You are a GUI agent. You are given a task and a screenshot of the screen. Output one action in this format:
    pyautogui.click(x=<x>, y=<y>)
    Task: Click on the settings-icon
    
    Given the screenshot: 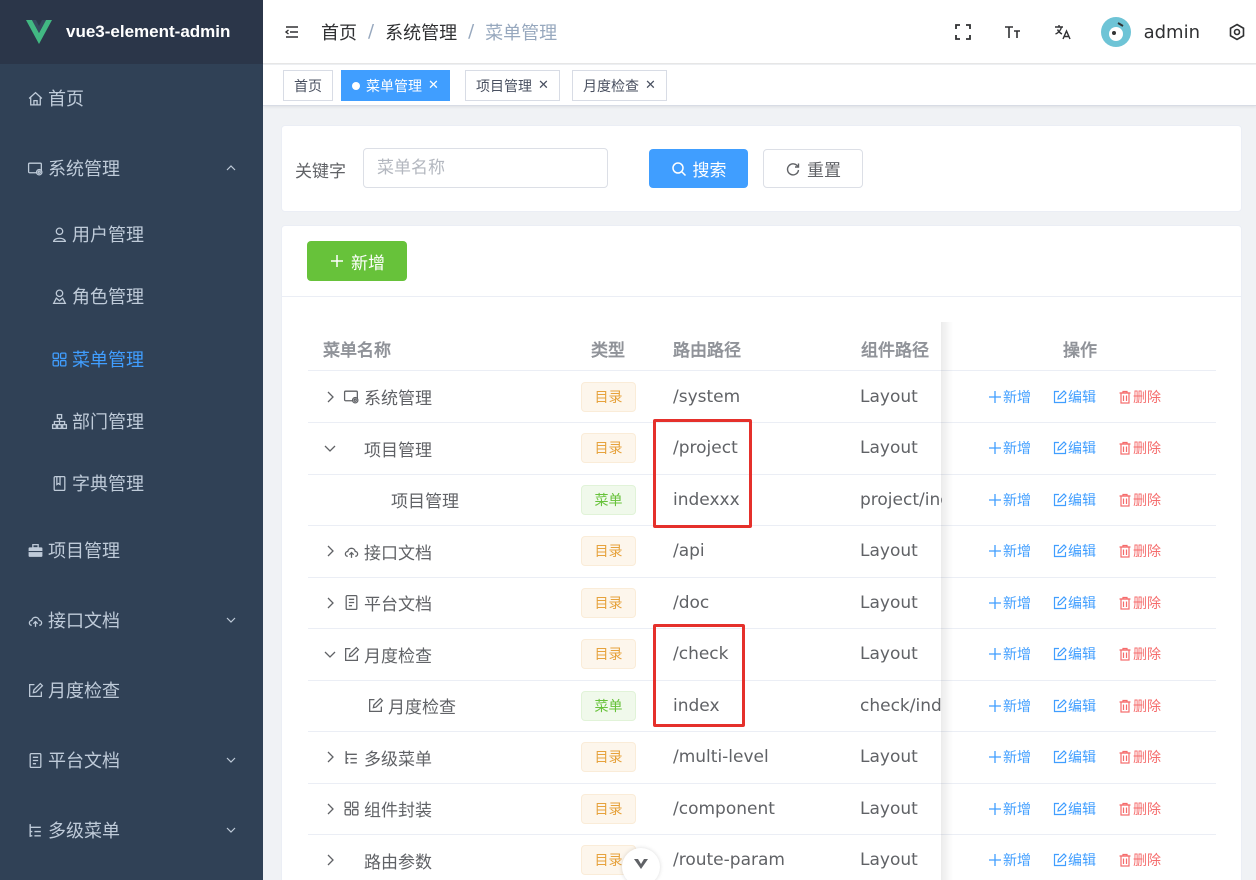 What is the action you would take?
    pyautogui.click(x=1237, y=32)
    